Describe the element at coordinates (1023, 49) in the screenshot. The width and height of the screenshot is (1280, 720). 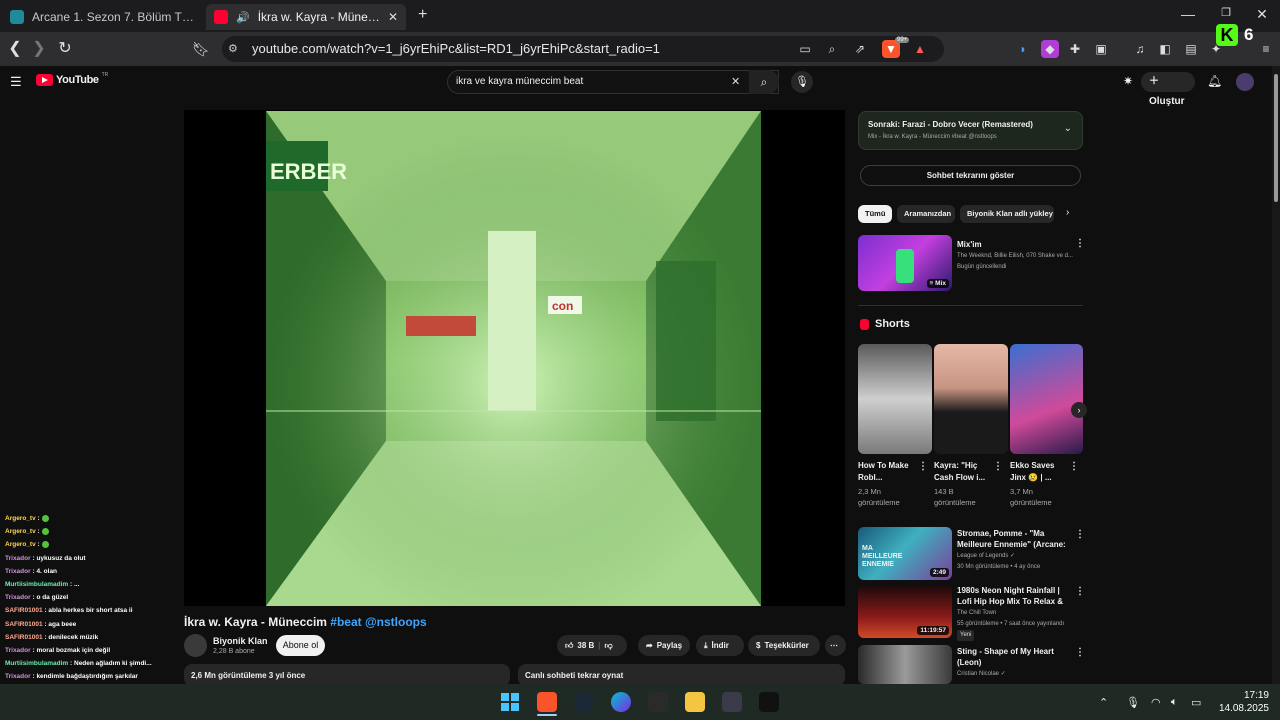
I see `audio-extension-icon: ◗` at that location.